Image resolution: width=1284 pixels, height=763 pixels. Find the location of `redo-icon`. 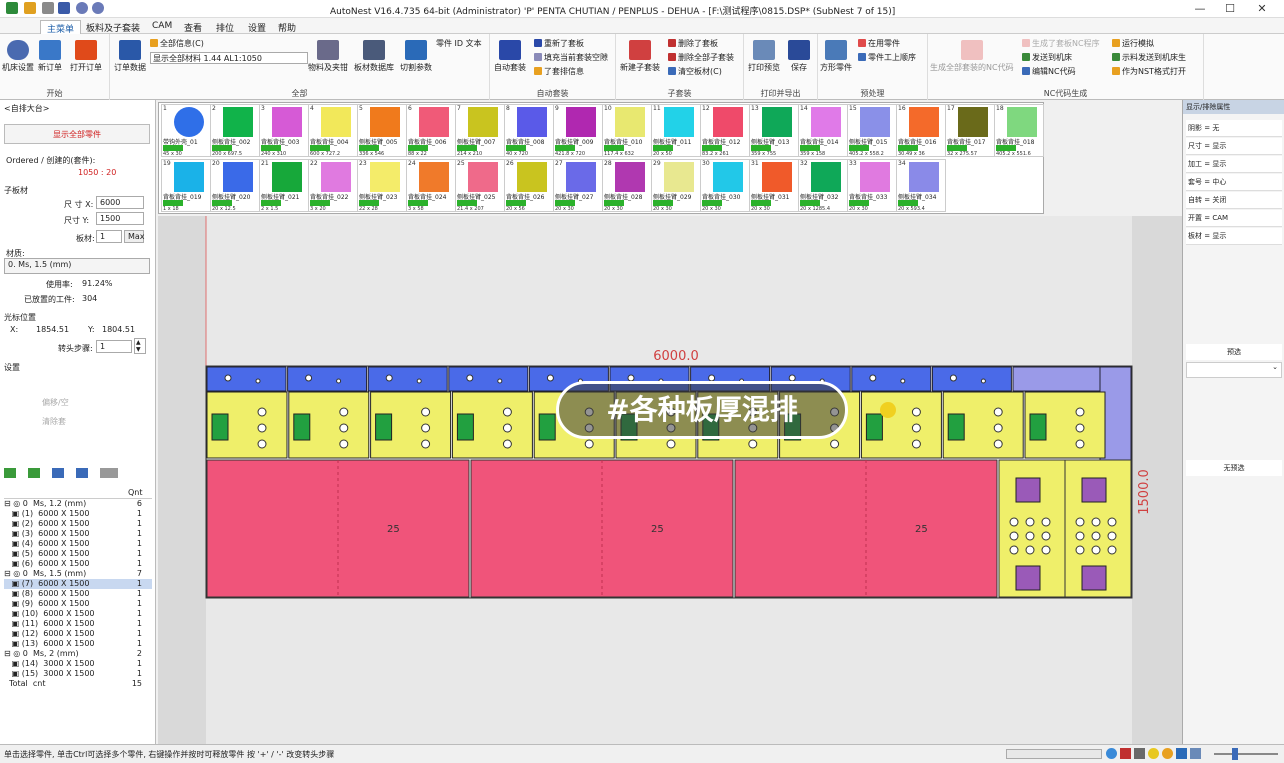

redo-icon is located at coordinates (98, 8).